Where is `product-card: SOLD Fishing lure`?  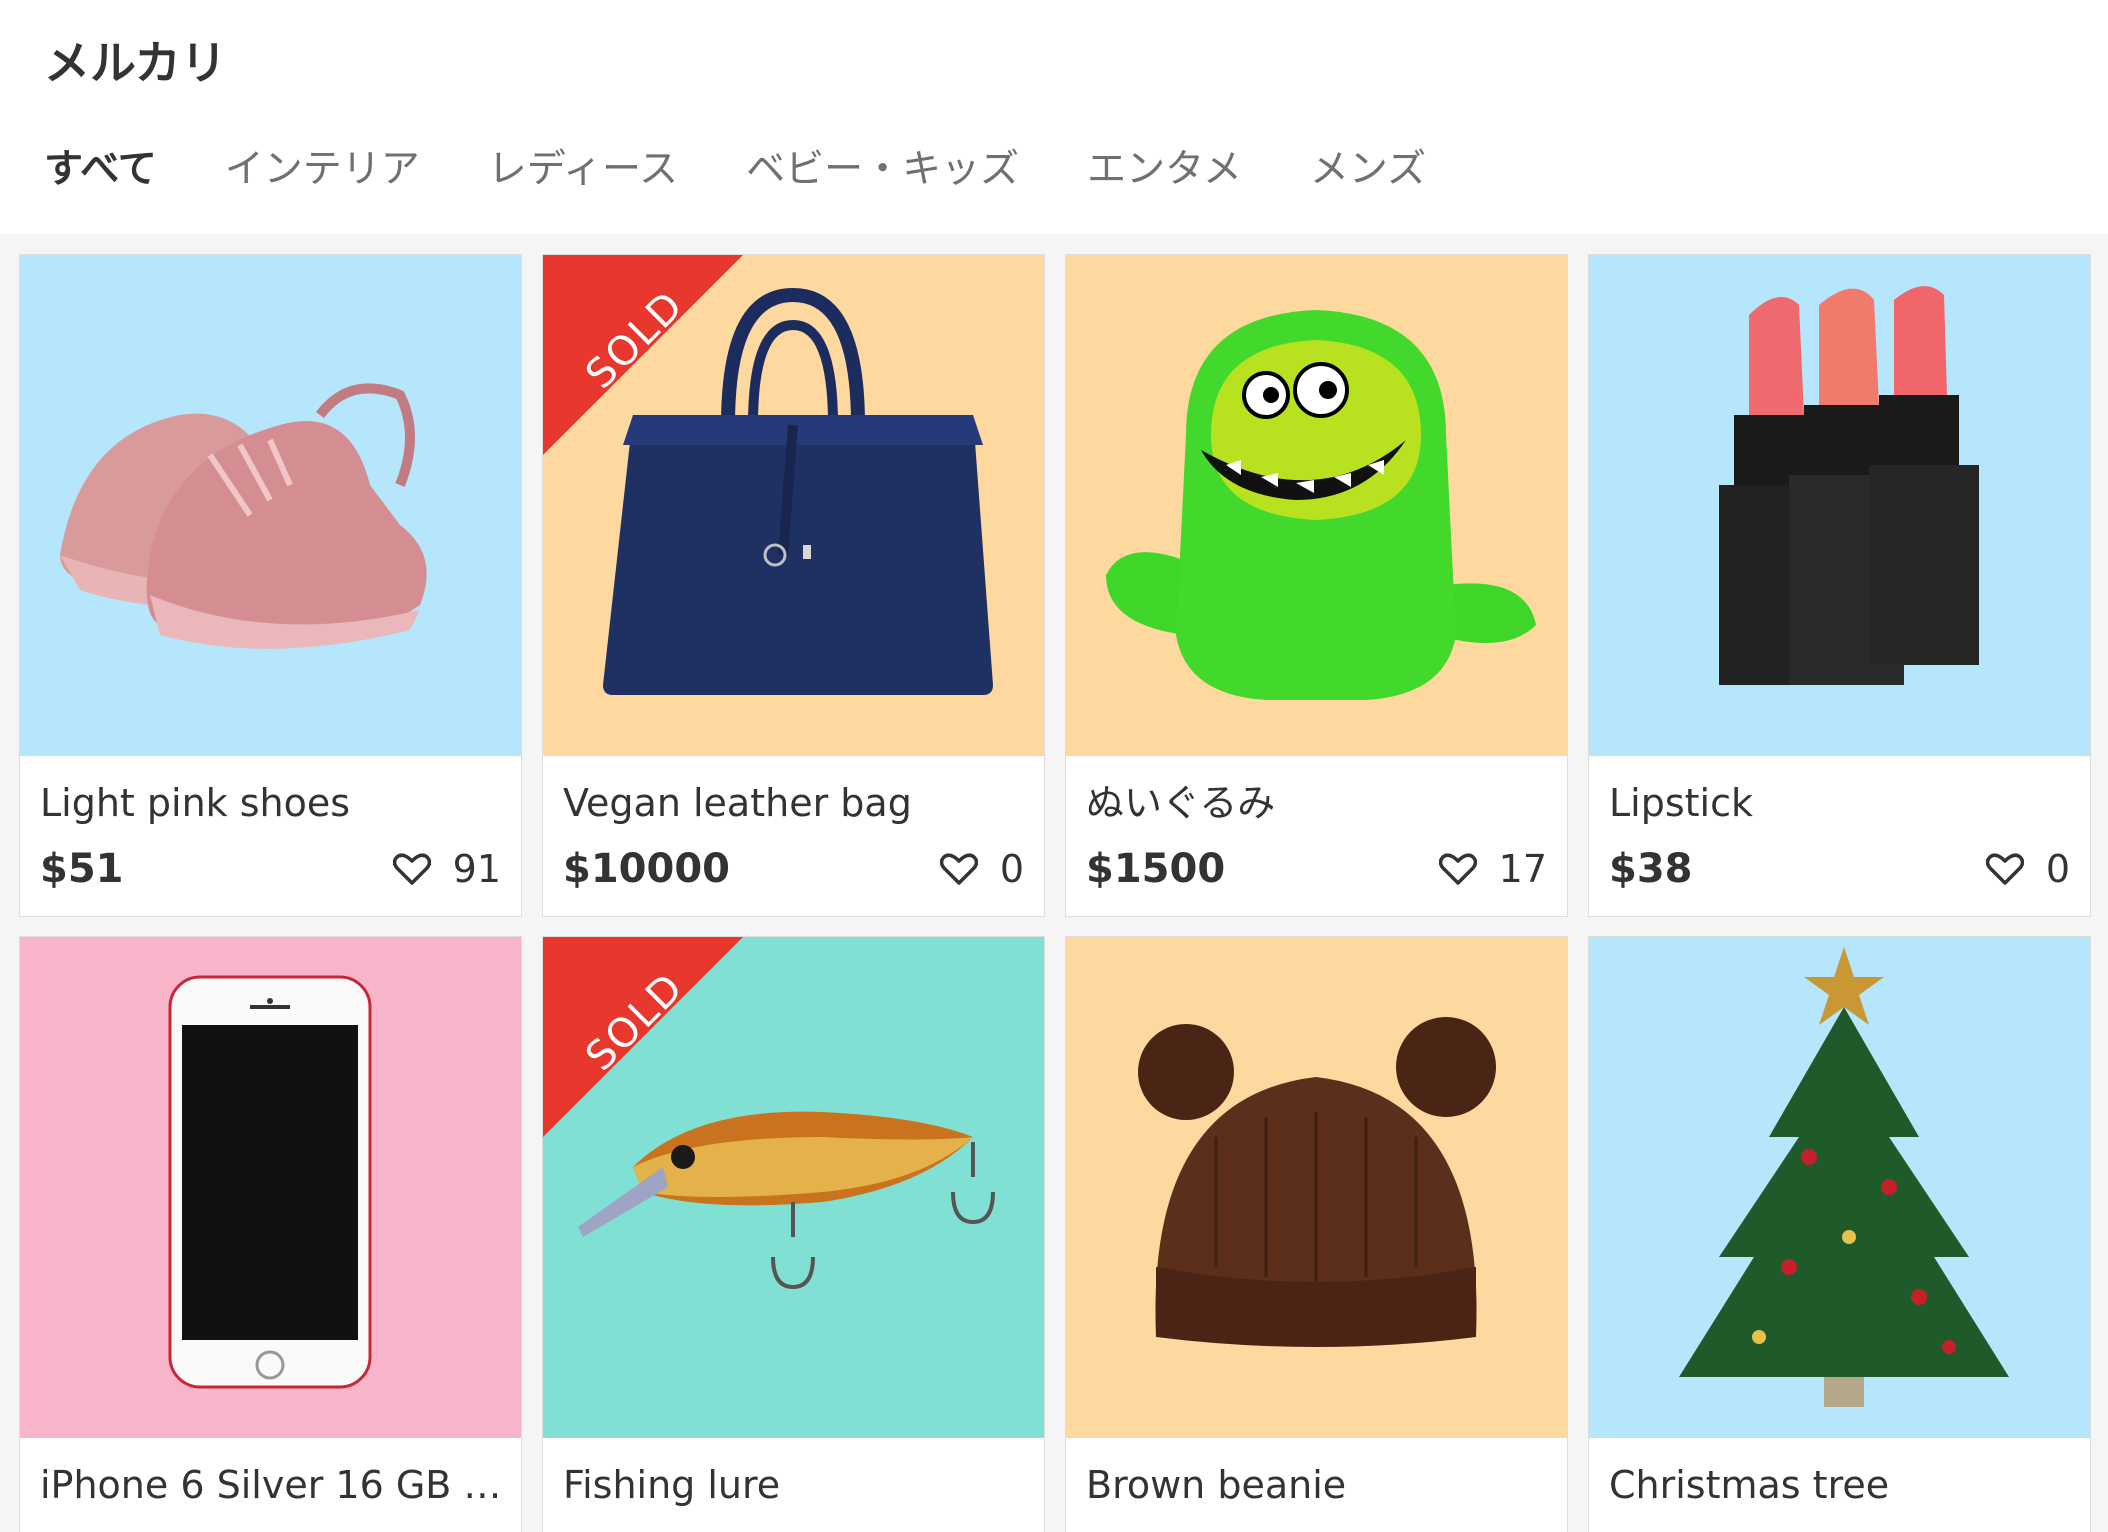 product-card: SOLD Fishing lure is located at coordinates (793, 1234).